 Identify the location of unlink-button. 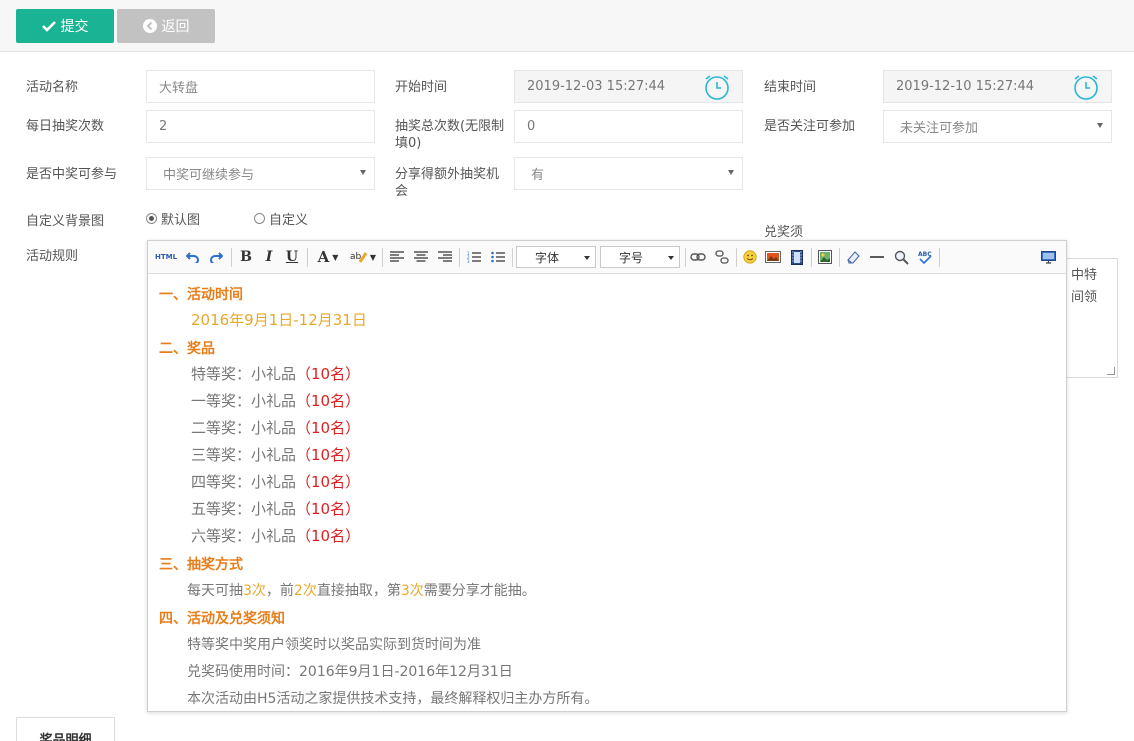
(722, 257).